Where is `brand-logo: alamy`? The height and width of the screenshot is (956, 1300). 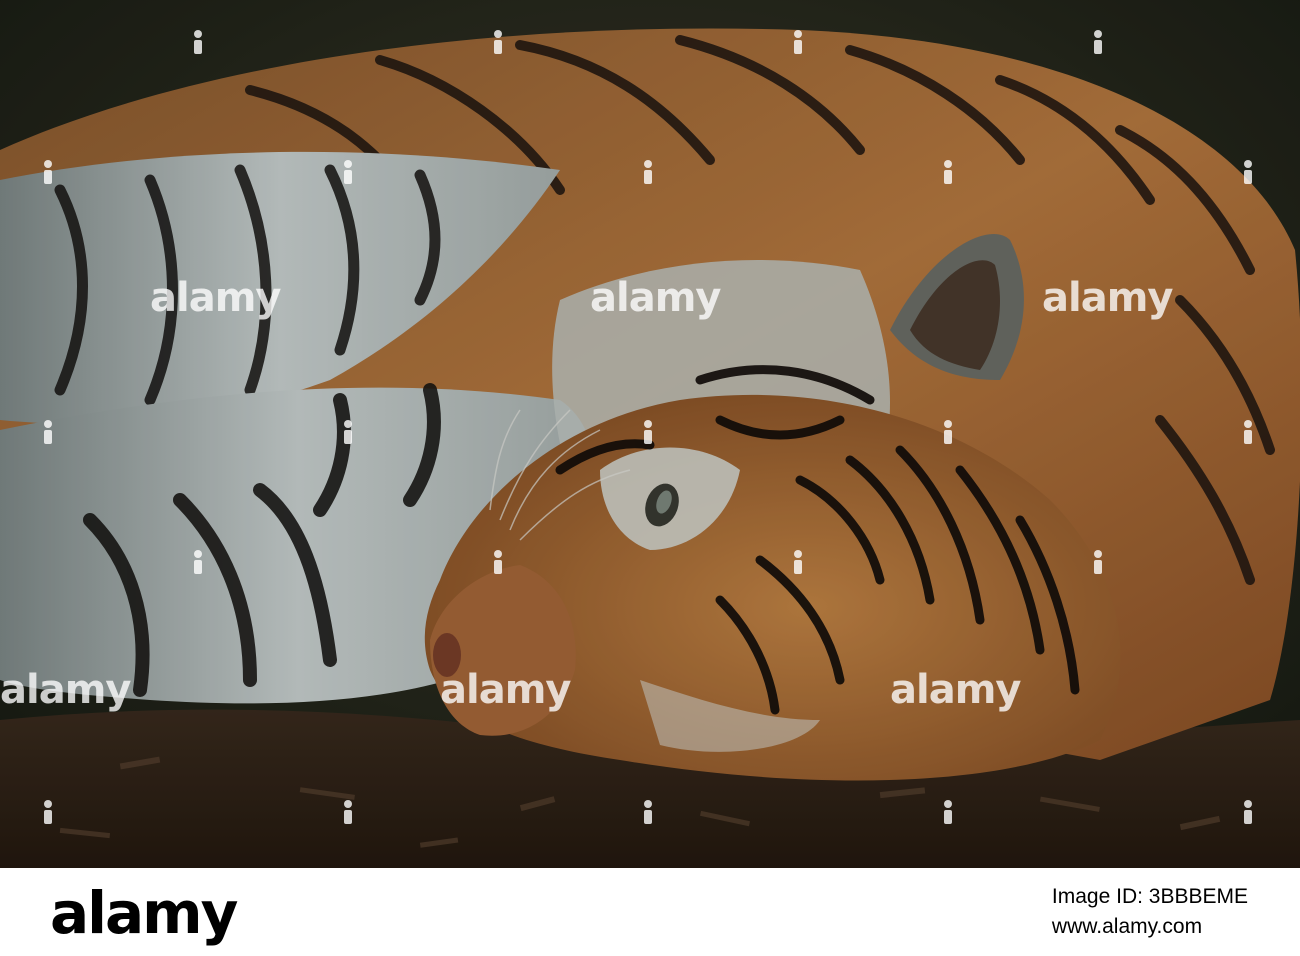 brand-logo: alamy is located at coordinates (144, 913).